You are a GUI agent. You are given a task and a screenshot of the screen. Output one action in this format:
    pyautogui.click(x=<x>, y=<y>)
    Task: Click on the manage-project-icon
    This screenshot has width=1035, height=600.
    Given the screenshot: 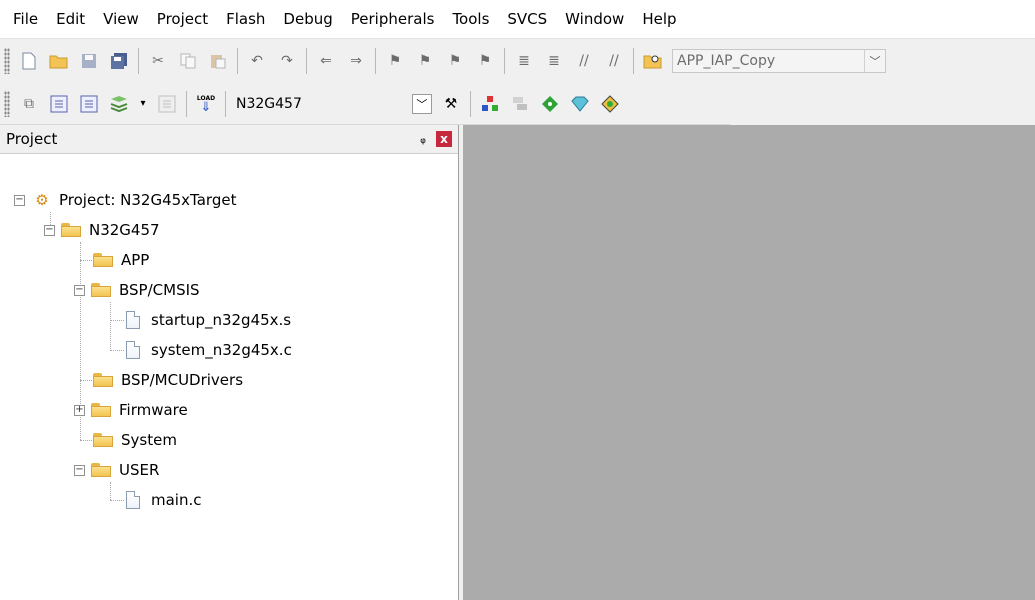 What is the action you would take?
    pyautogui.click(x=490, y=104)
    